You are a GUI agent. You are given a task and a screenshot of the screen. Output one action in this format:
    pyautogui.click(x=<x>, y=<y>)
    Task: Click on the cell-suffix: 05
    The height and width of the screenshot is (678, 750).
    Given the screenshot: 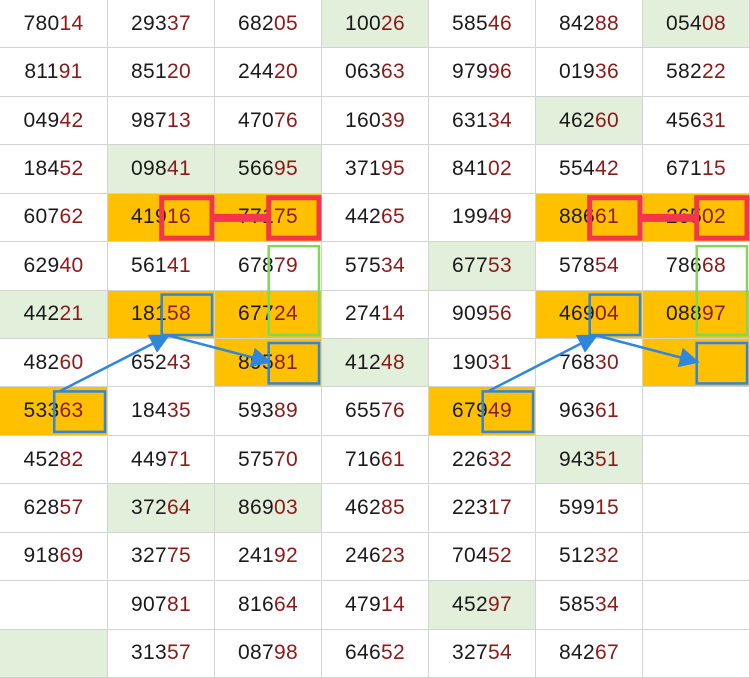 What is the action you would take?
    pyautogui.click(x=285, y=23)
    